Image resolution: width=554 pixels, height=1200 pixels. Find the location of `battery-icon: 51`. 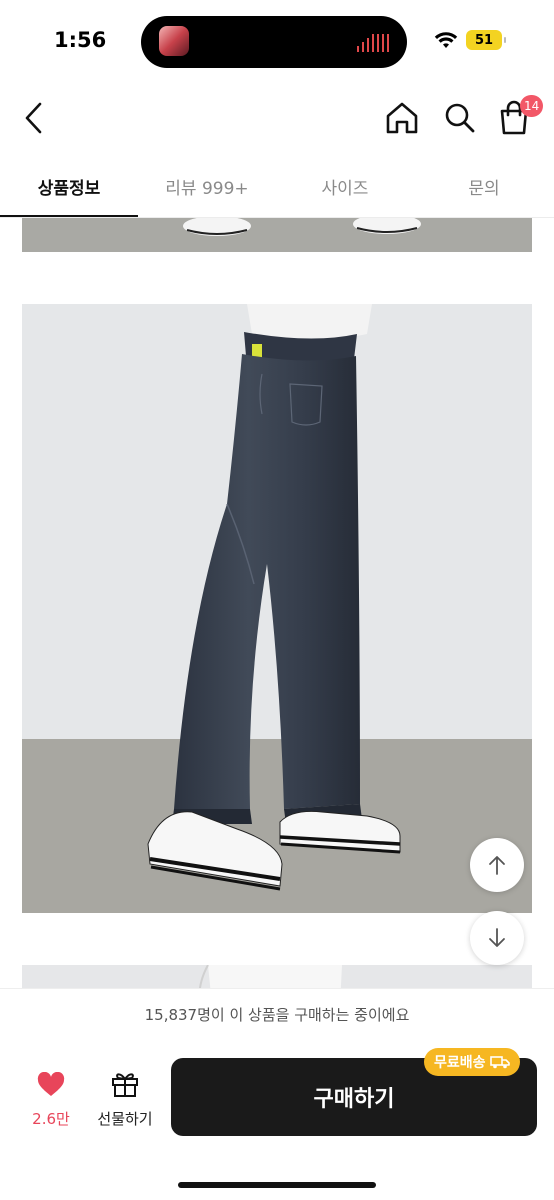

battery-icon: 51 is located at coordinates (486, 40).